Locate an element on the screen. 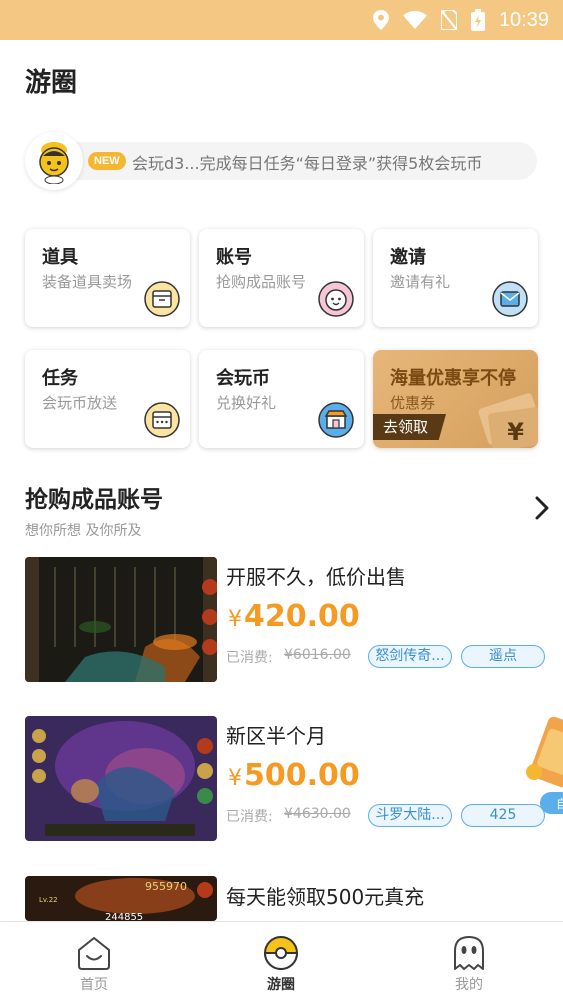 This screenshot has height=1000, width=563. list-item: 955970 Lv.22 244855 每天能领取500元真充 is located at coordinates (281, 898).